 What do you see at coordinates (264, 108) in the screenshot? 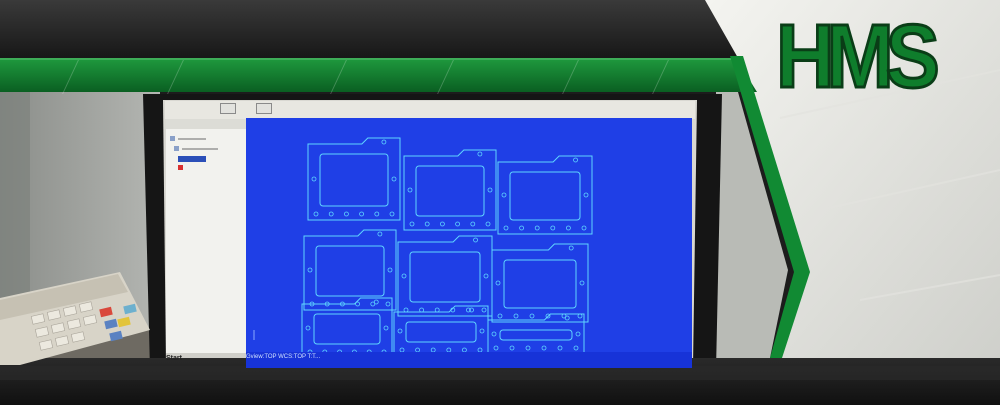
I see `snap-icon` at bounding box center [264, 108].